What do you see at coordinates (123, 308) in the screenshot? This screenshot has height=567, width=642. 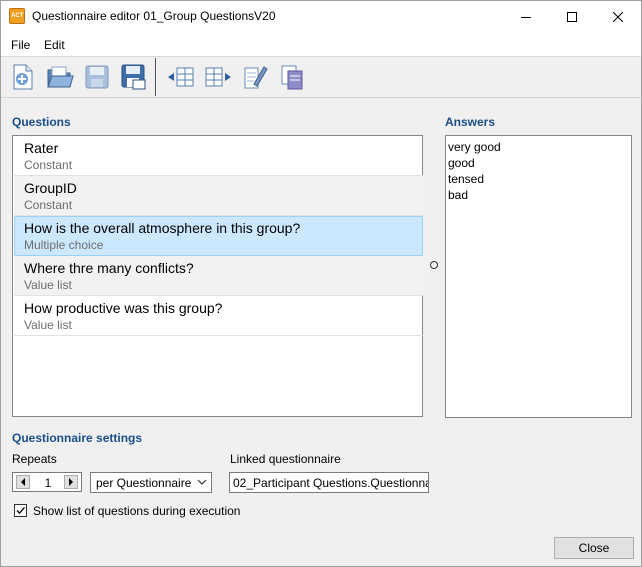 I see `question-title: How productive was this group?` at bounding box center [123, 308].